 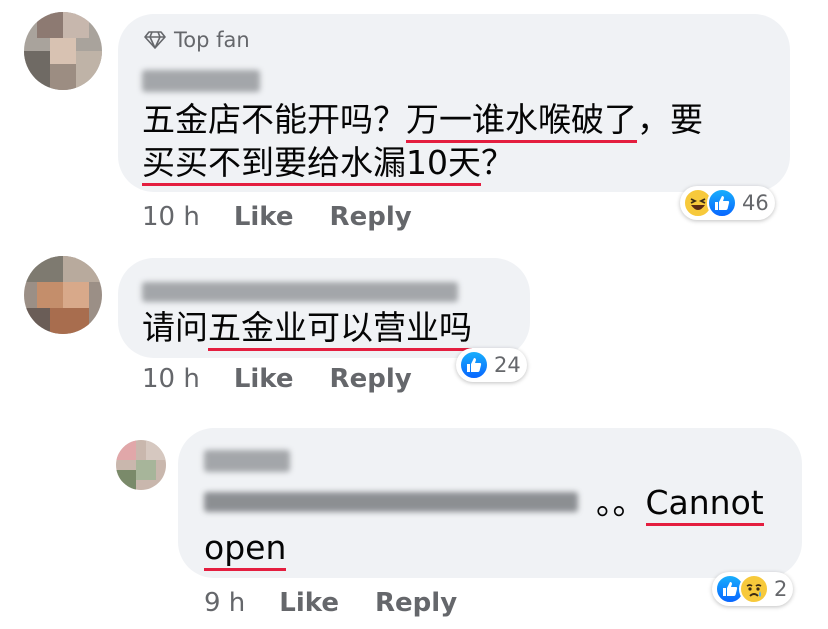 What do you see at coordinates (491, 365) in the screenshot?
I see `reaction-summary: 24` at bounding box center [491, 365].